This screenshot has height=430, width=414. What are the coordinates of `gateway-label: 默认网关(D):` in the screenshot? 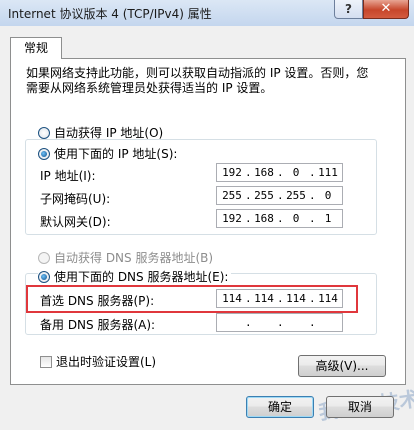 It's located at (75, 222).